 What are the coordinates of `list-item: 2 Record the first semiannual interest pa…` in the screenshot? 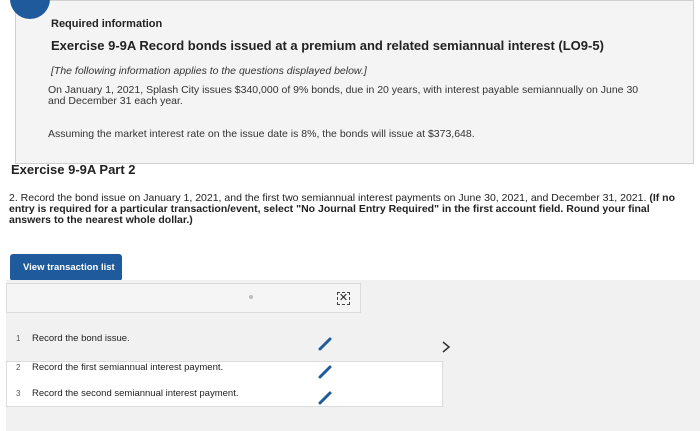 It's located at (119, 367).